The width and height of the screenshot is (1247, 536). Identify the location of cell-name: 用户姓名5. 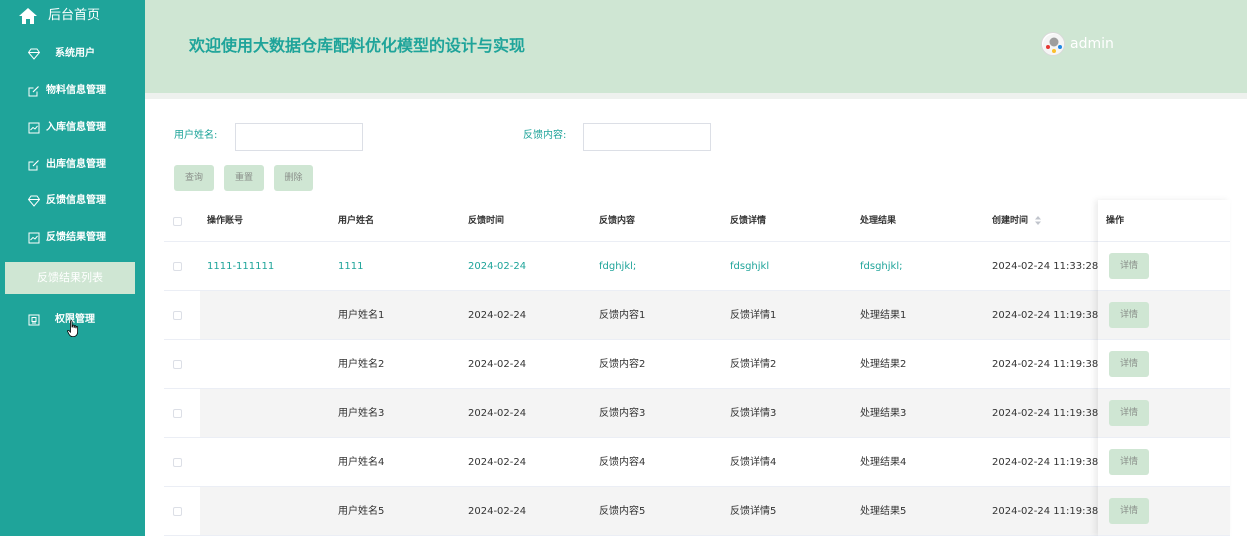
(361, 511).